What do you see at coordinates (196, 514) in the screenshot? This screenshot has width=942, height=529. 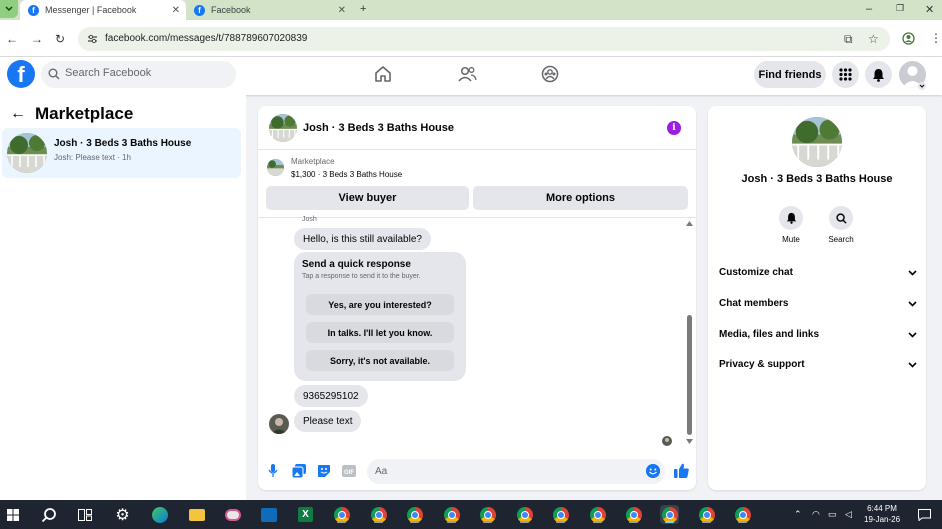 I see `file-explorer-icon` at bounding box center [196, 514].